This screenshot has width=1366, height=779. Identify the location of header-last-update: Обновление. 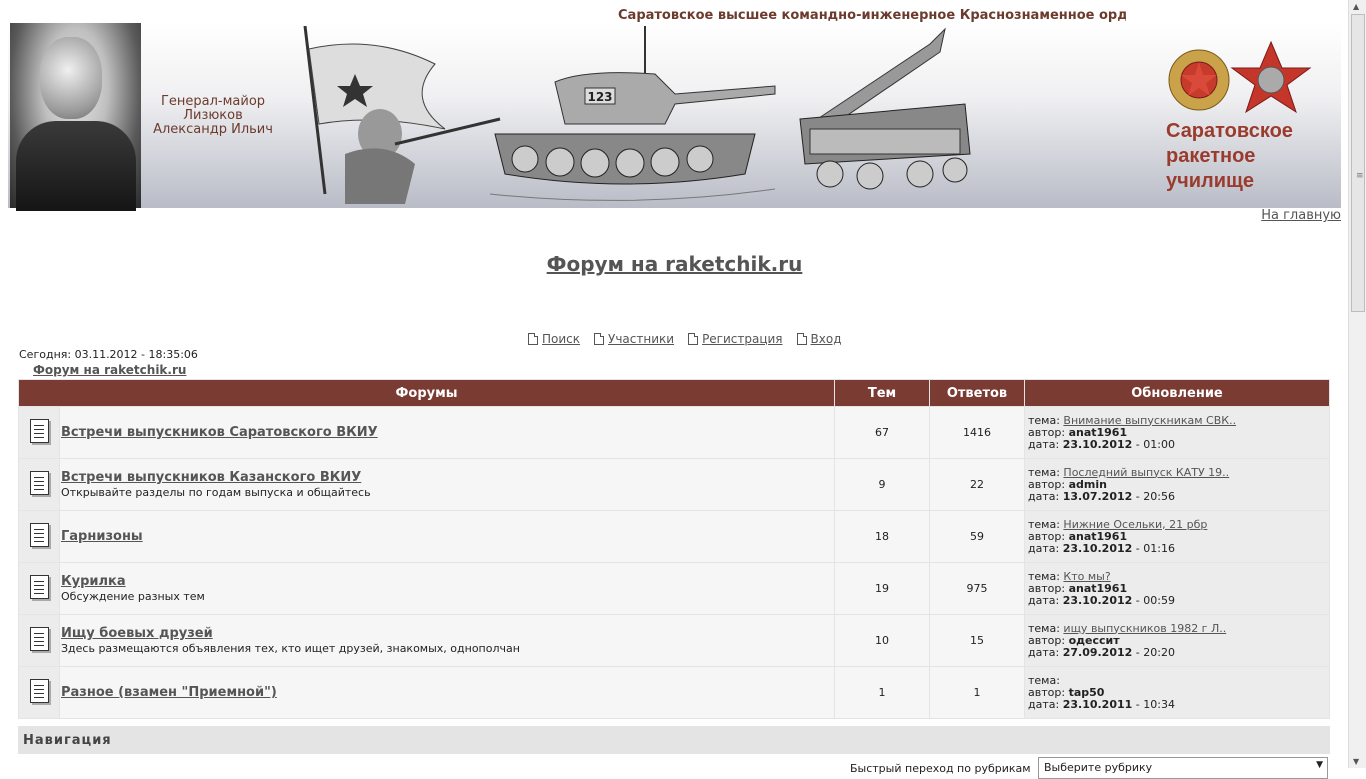
(1177, 393).